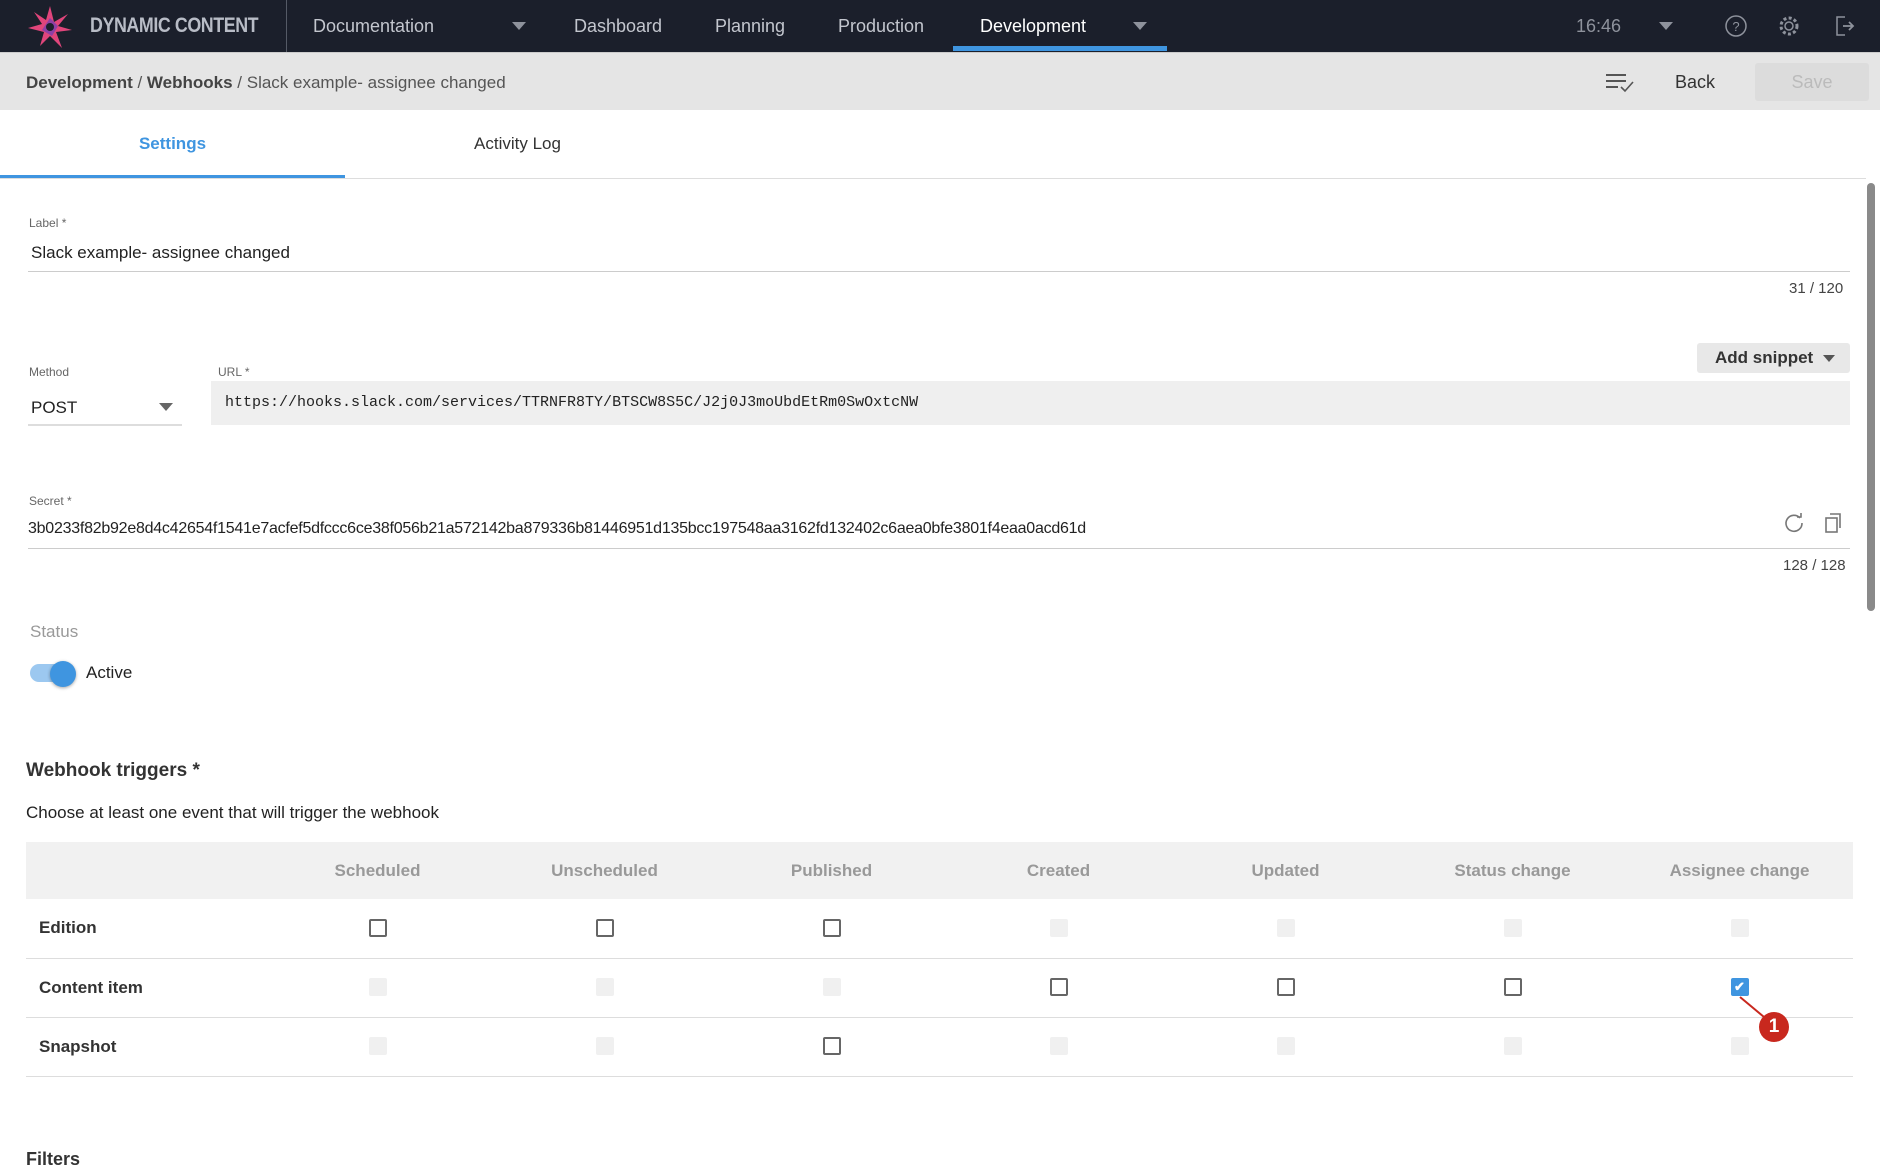 The image size is (1880, 1175). What do you see at coordinates (109, 672) in the screenshot?
I see `status-value: Active` at bounding box center [109, 672].